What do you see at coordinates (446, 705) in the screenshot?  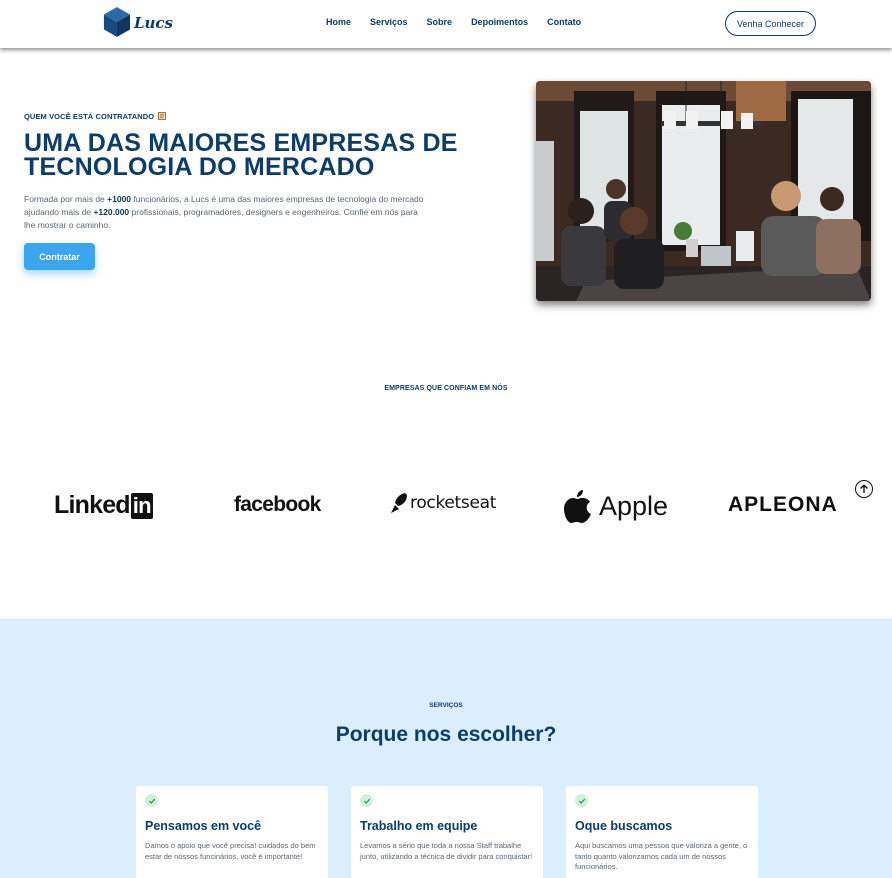 I see `services-eyebrow: SERVIÇOS` at bounding box center [446, 705].